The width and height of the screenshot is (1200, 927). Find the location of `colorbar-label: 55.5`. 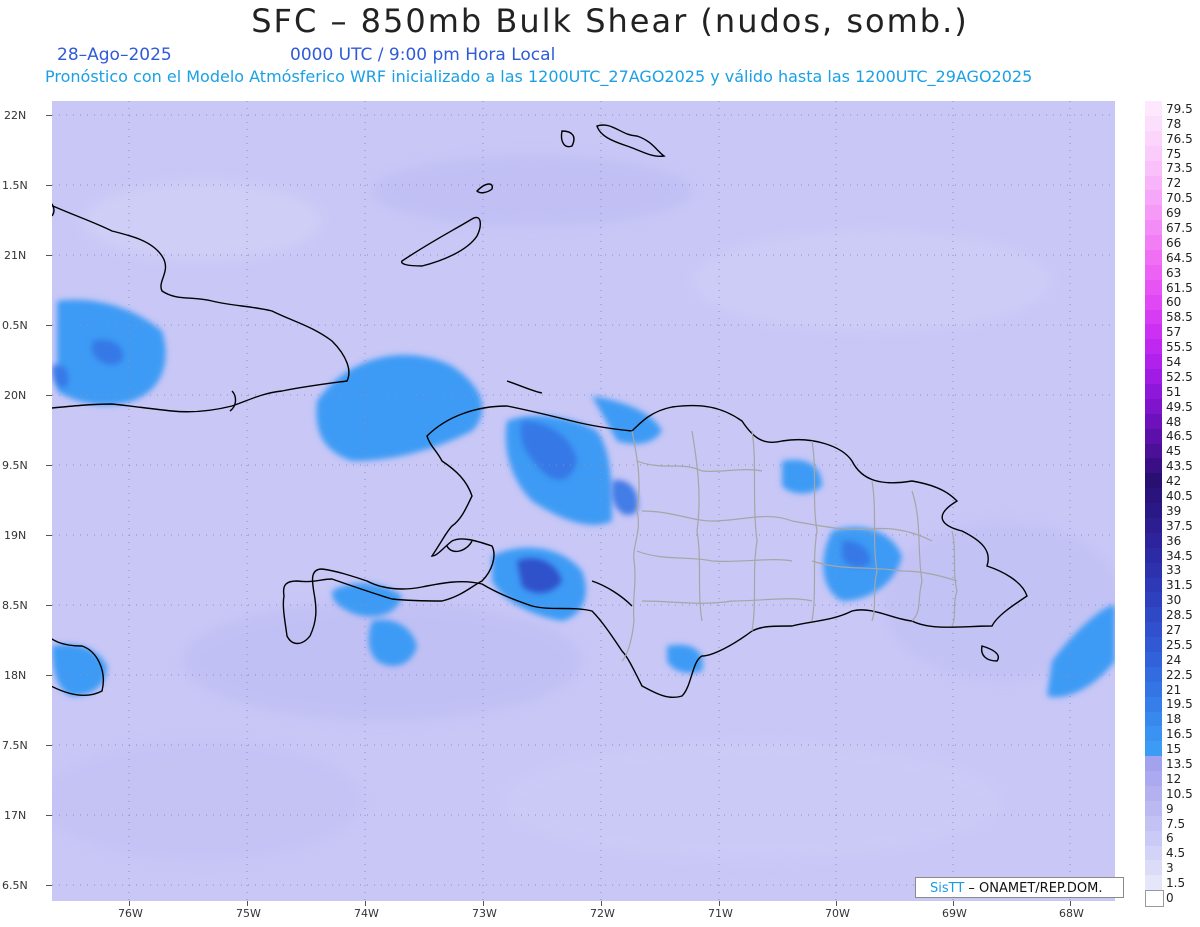

colorbar-label: 55.5 is located at coordinates (1179, 347).